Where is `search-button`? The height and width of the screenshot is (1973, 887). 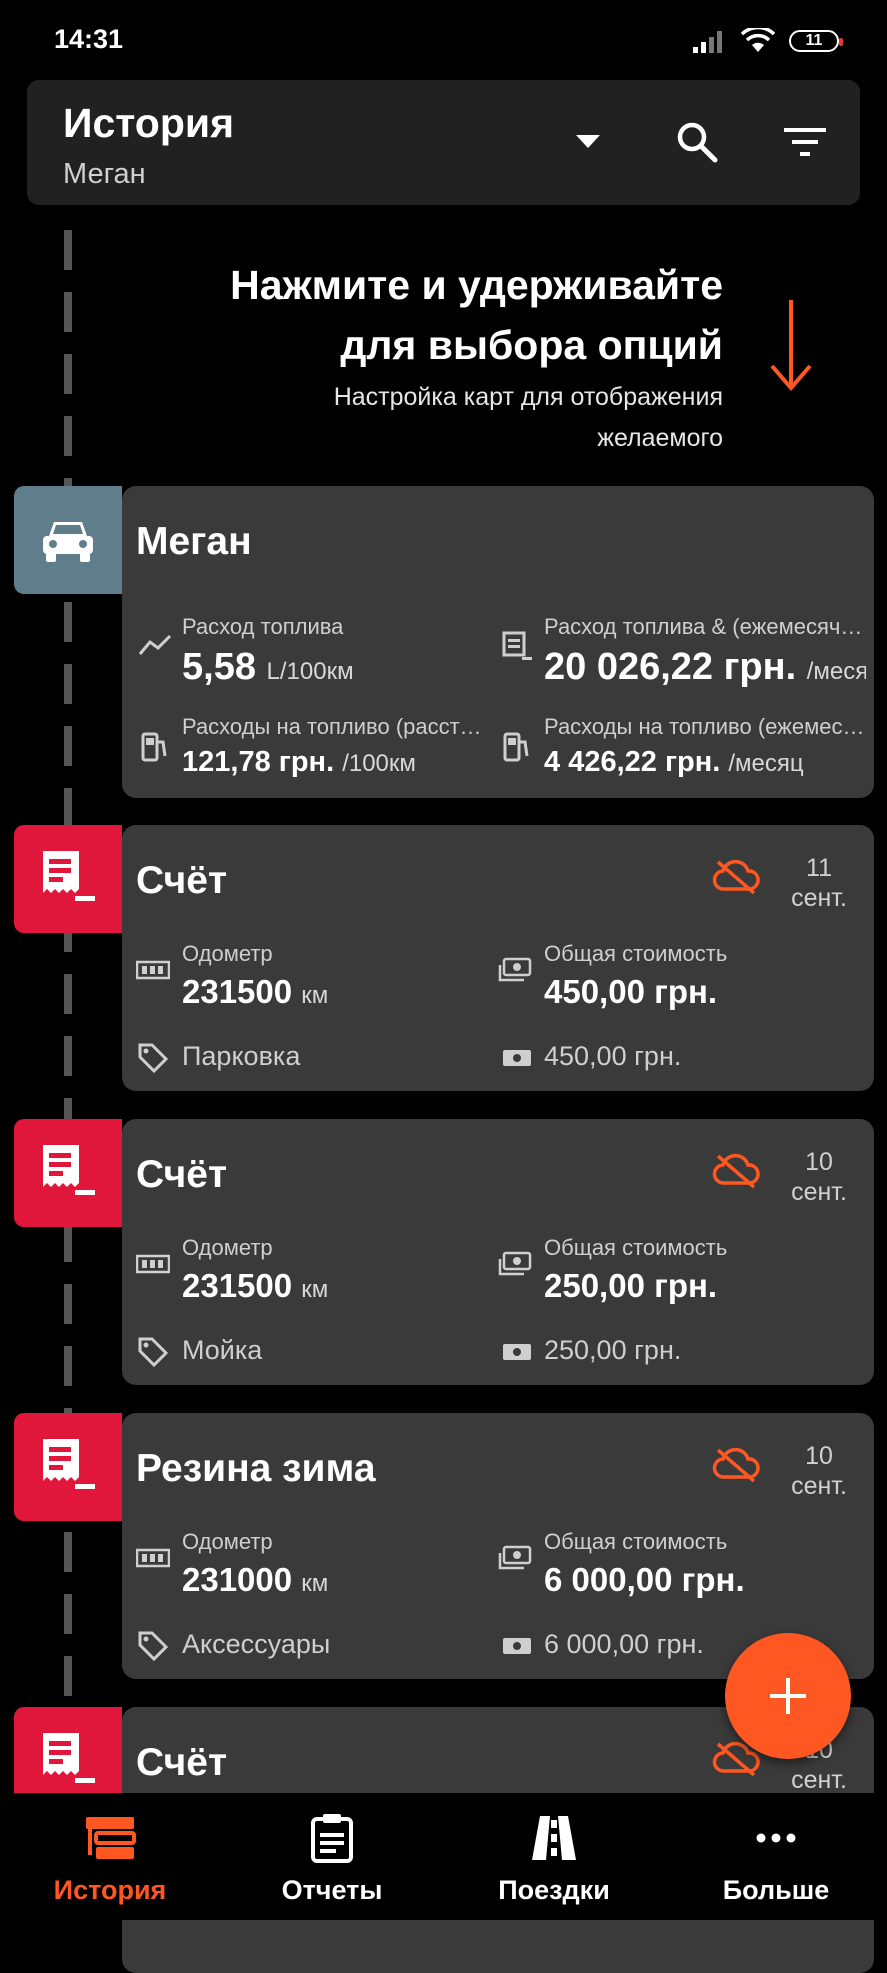 search-button is located at coordinates (697, 142).